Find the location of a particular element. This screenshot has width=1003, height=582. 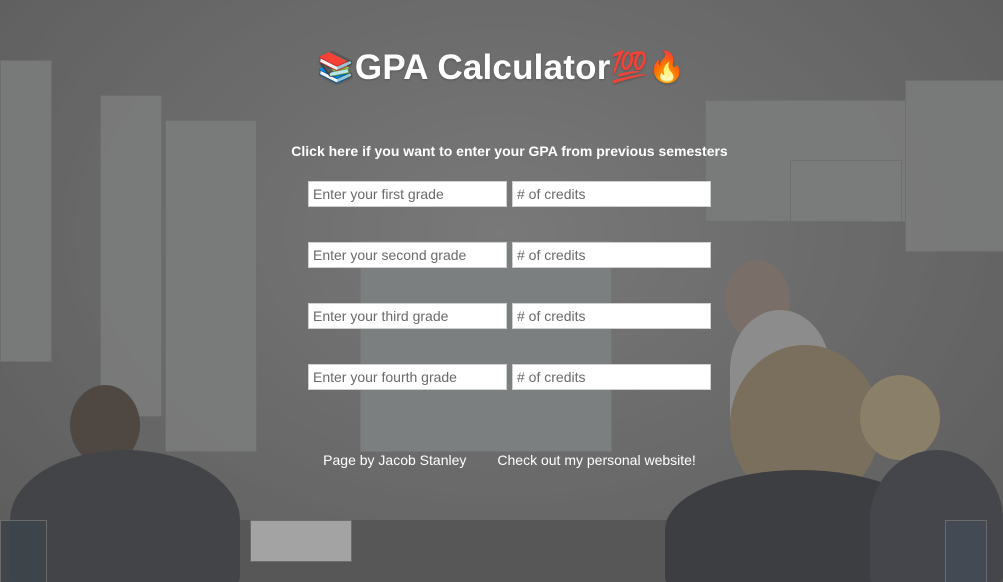

fourth-grade-input is located at coordinates (407, 377).